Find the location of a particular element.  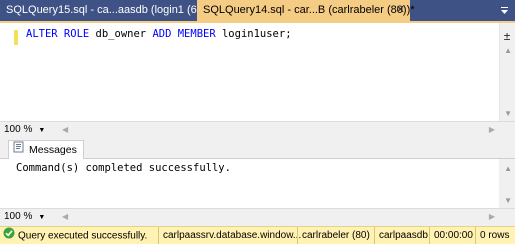

status-message: Query executed successfully. is located at coordinates (75, 235).